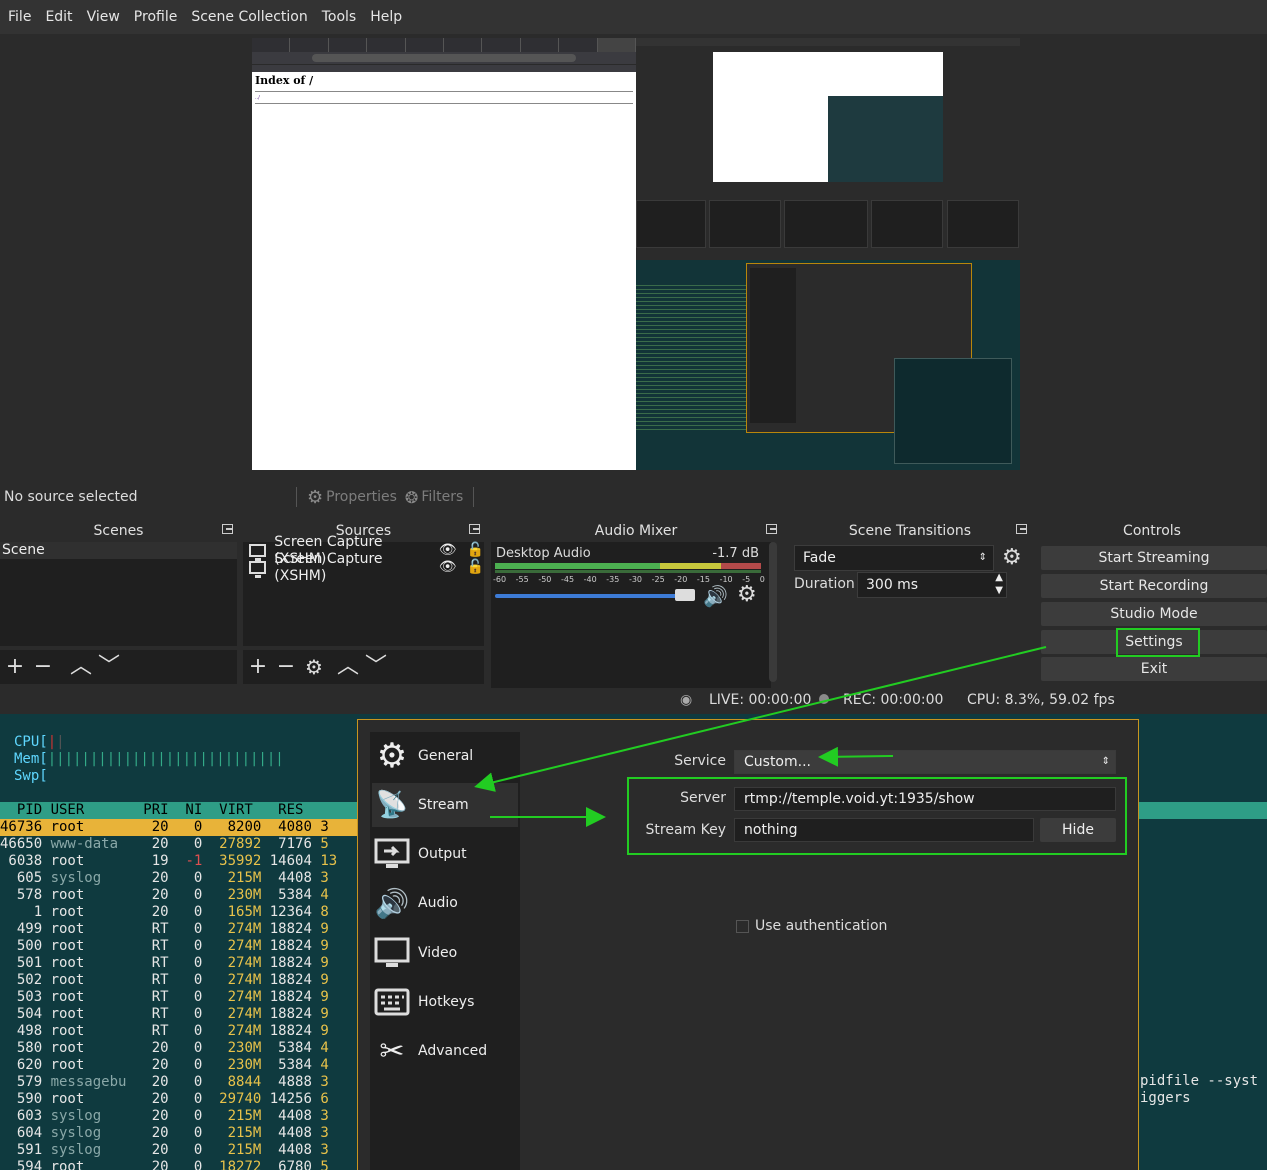 This screenshot has height=1170, width=1267. I want to click on annotation-arrows, so click(760, 736).